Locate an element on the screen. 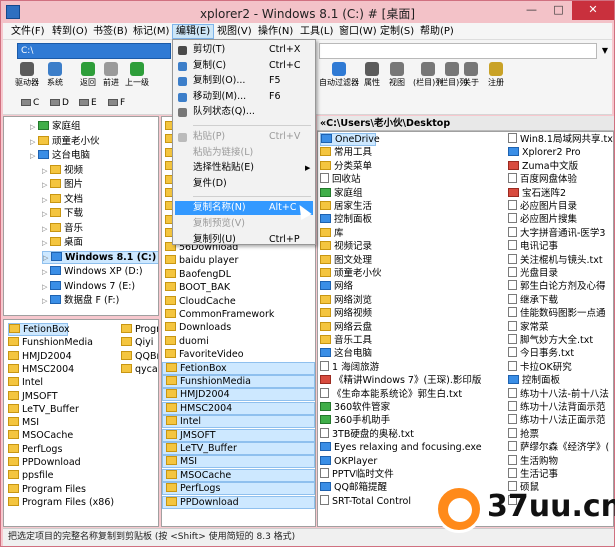 This screenshot has width=615, height=547. list-item: Intel is located at coordinates (238, 422).